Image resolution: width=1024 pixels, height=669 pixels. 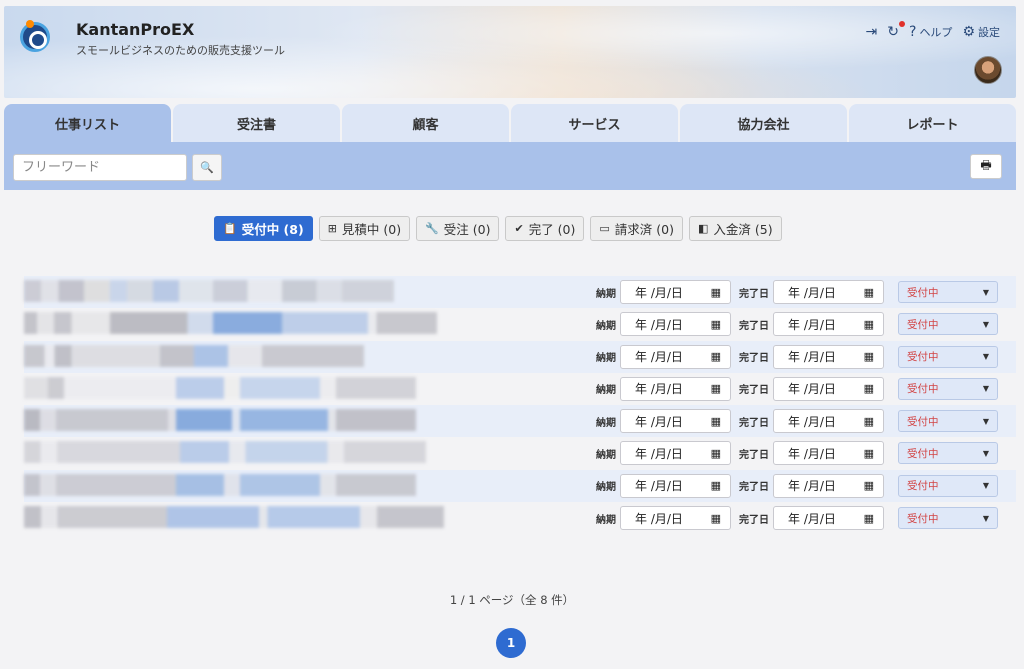 What do you see at coordinates (135, 29) in the screenshot?
I see `app-name: KantanProEX` at bounding box center [135, 29].